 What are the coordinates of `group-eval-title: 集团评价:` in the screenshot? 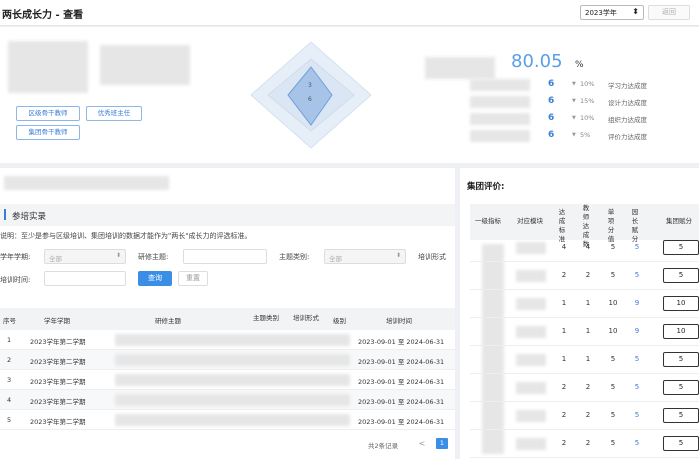 It's located at (486, 187).